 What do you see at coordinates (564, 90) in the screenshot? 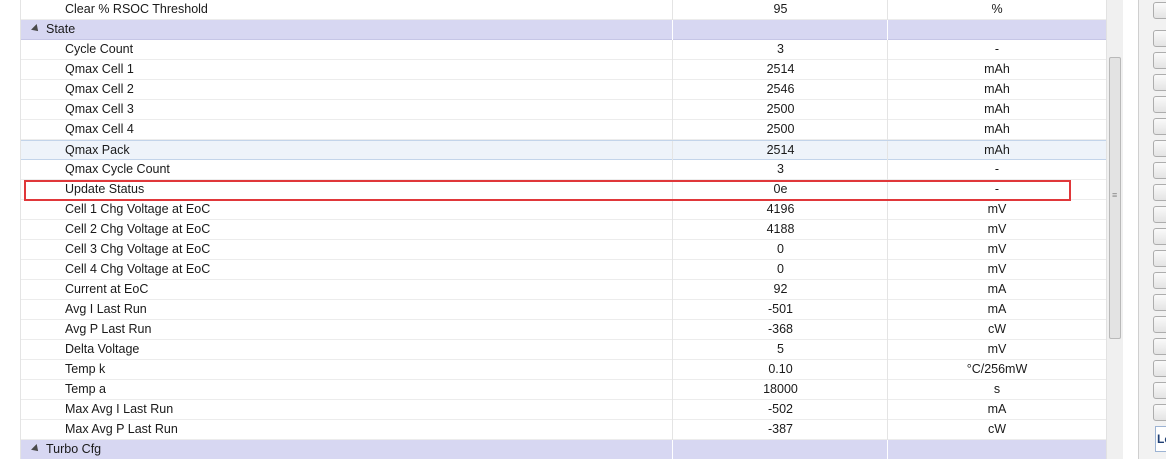
I see `table-row: Qmax Cell 2 2546 mAh` at bounding box center [564, 90].